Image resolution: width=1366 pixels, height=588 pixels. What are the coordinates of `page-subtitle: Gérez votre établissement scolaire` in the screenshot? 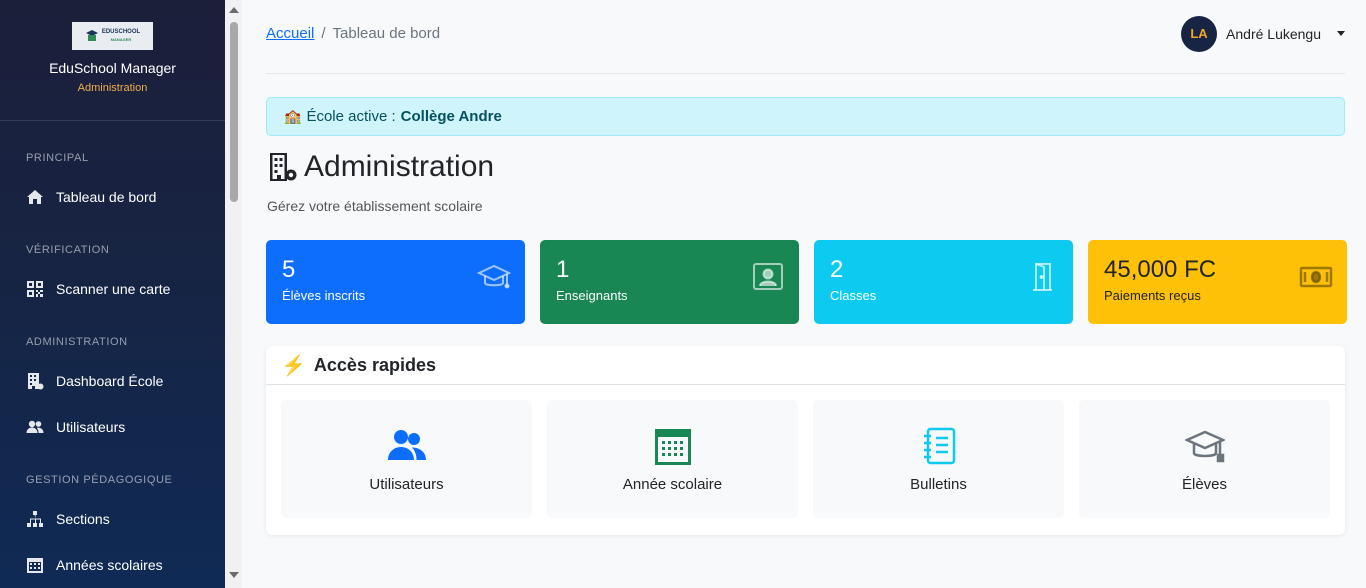 It's located at (375, 206).